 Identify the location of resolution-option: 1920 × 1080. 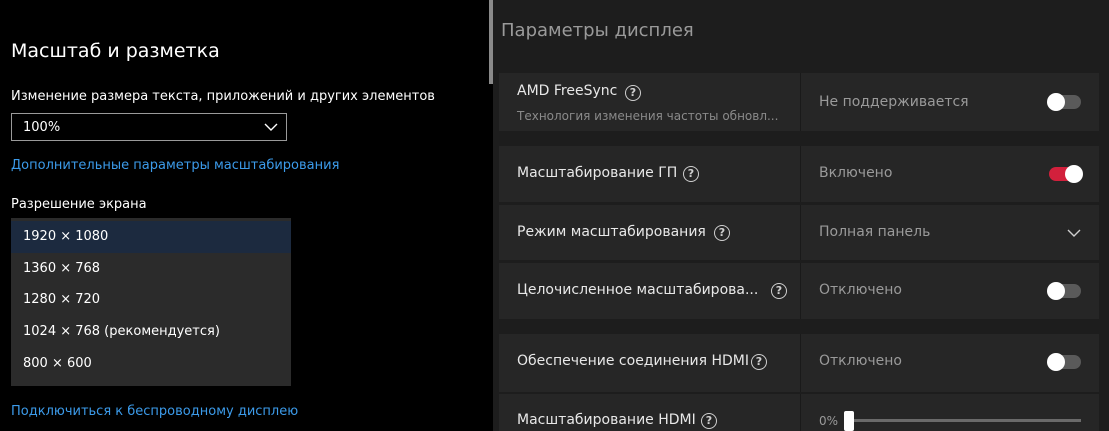
(151, 237).